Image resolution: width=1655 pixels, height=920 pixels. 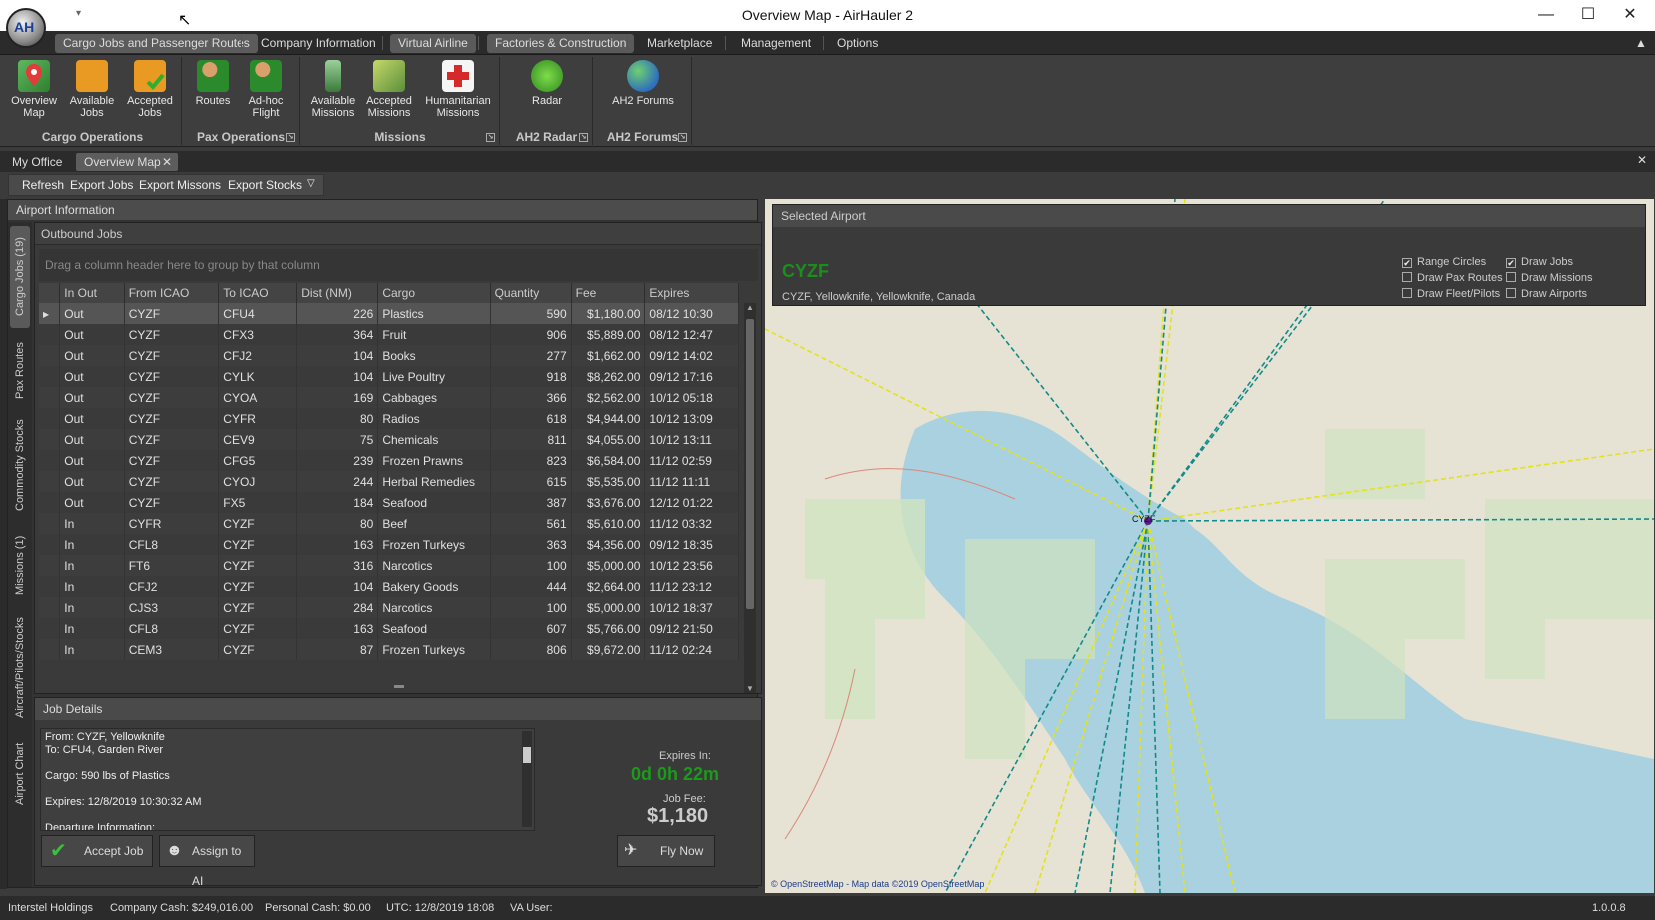 What do you see at coordinates (434, 460) in the screenshot?
I see `table-cell: Frozen Prawns` at bounding box center [434, 460].